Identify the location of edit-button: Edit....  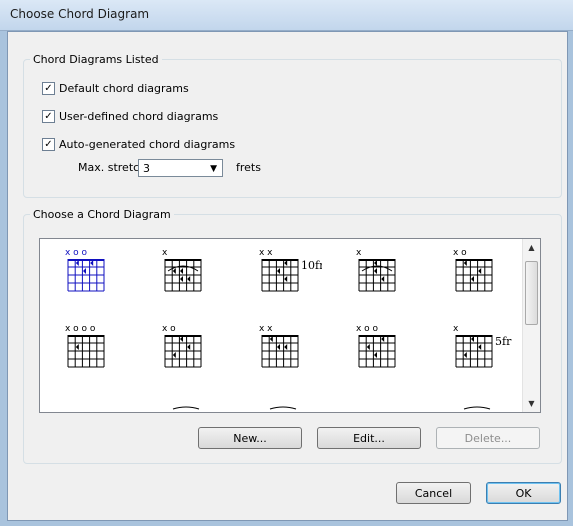
(369, 438).